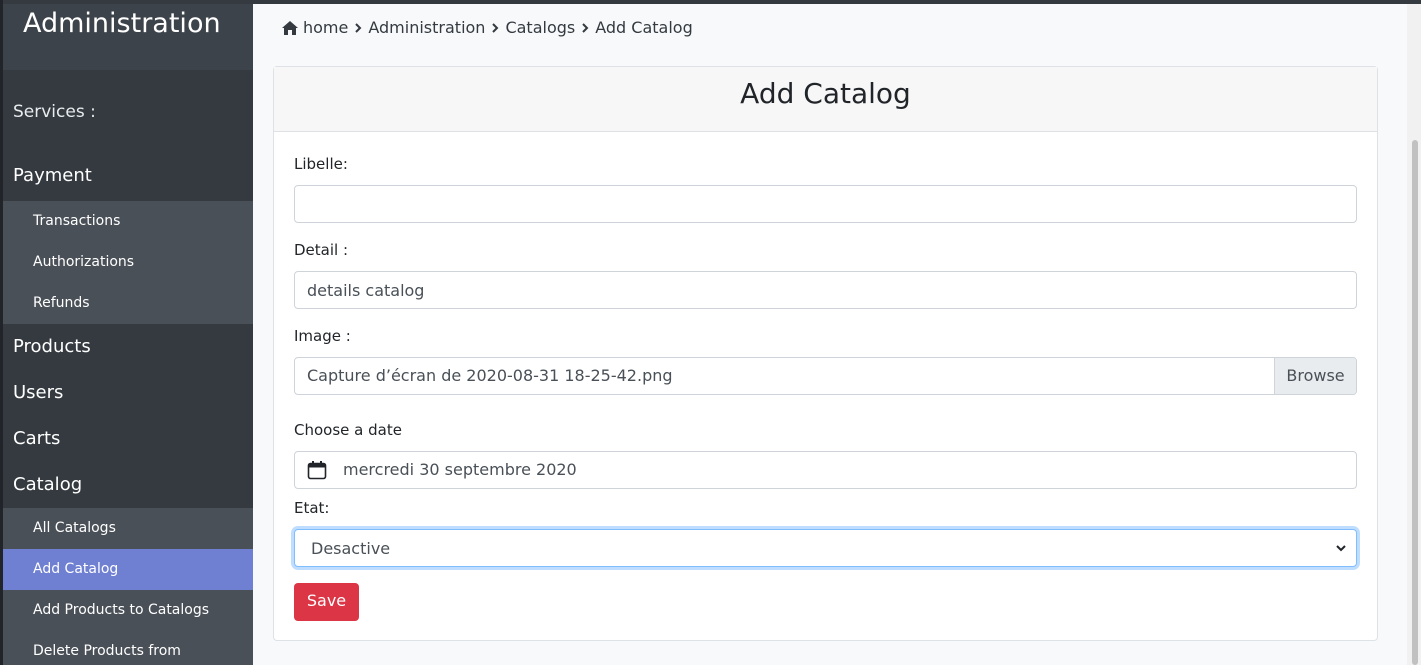  I want to click on calendar-icon, so click(317, 470).